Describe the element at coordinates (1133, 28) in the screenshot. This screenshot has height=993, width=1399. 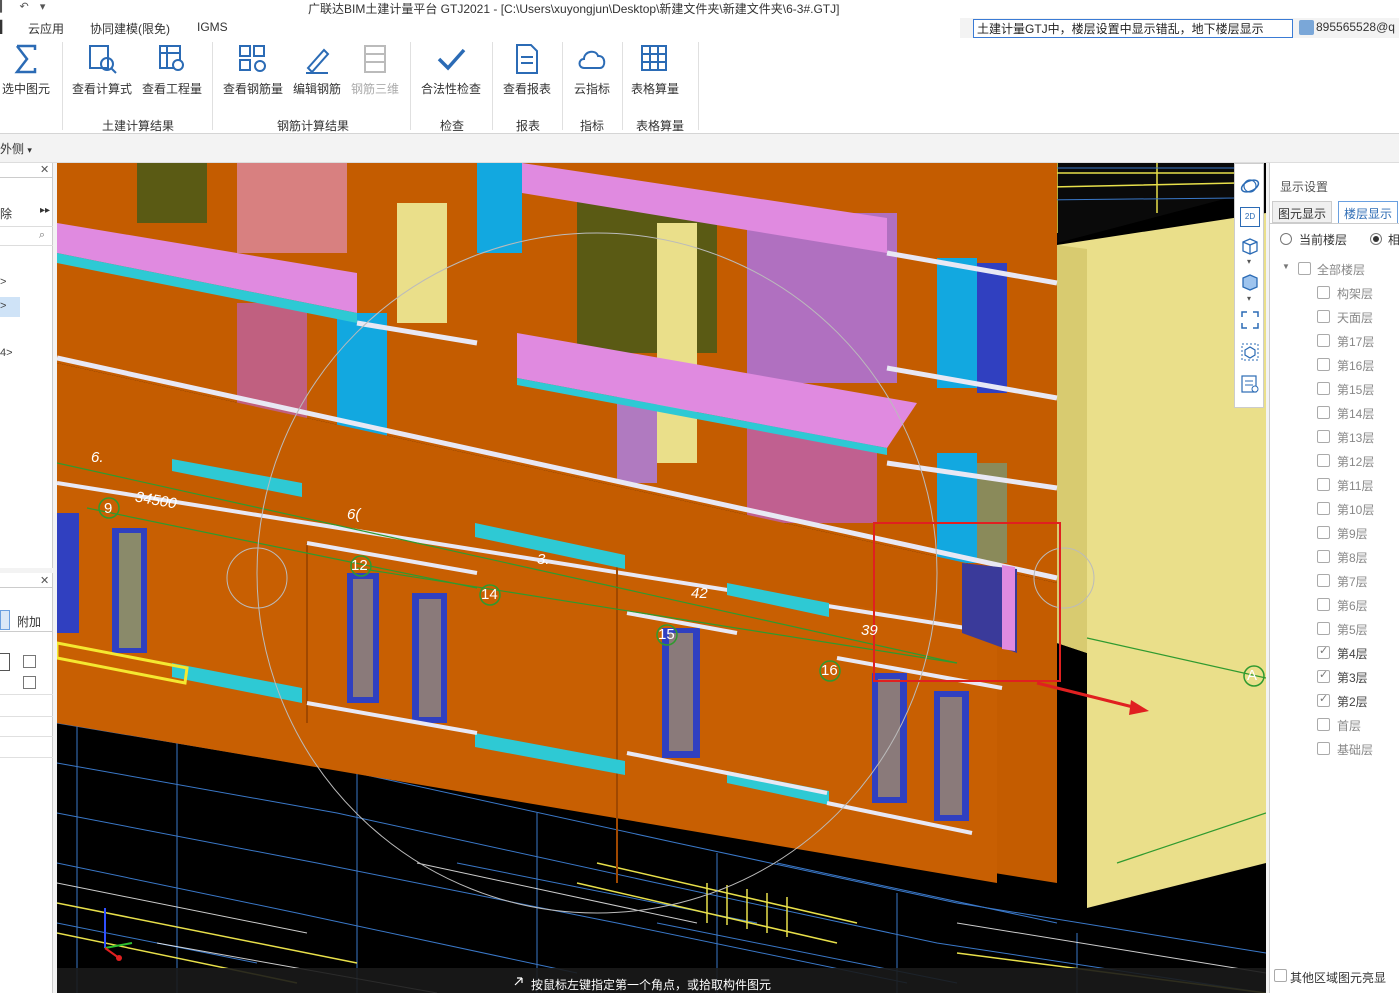
I see `search-input` at that location.